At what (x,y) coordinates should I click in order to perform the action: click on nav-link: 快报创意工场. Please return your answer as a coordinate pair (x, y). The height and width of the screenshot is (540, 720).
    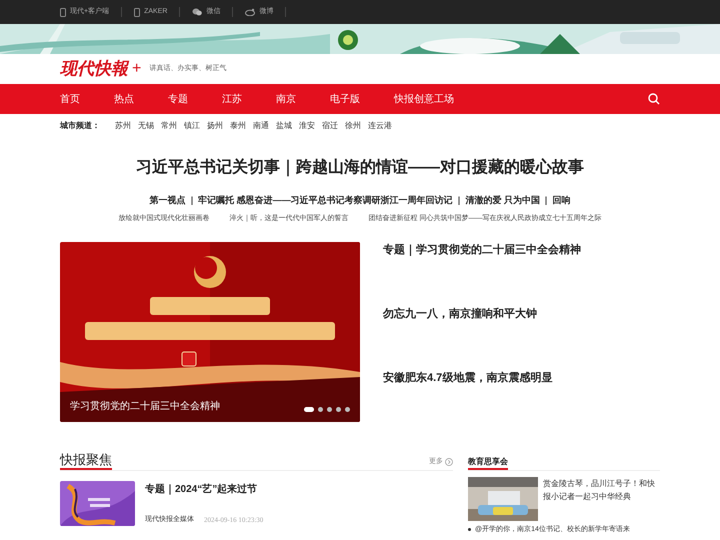
    Looking at the image, I should click on (424, 99).